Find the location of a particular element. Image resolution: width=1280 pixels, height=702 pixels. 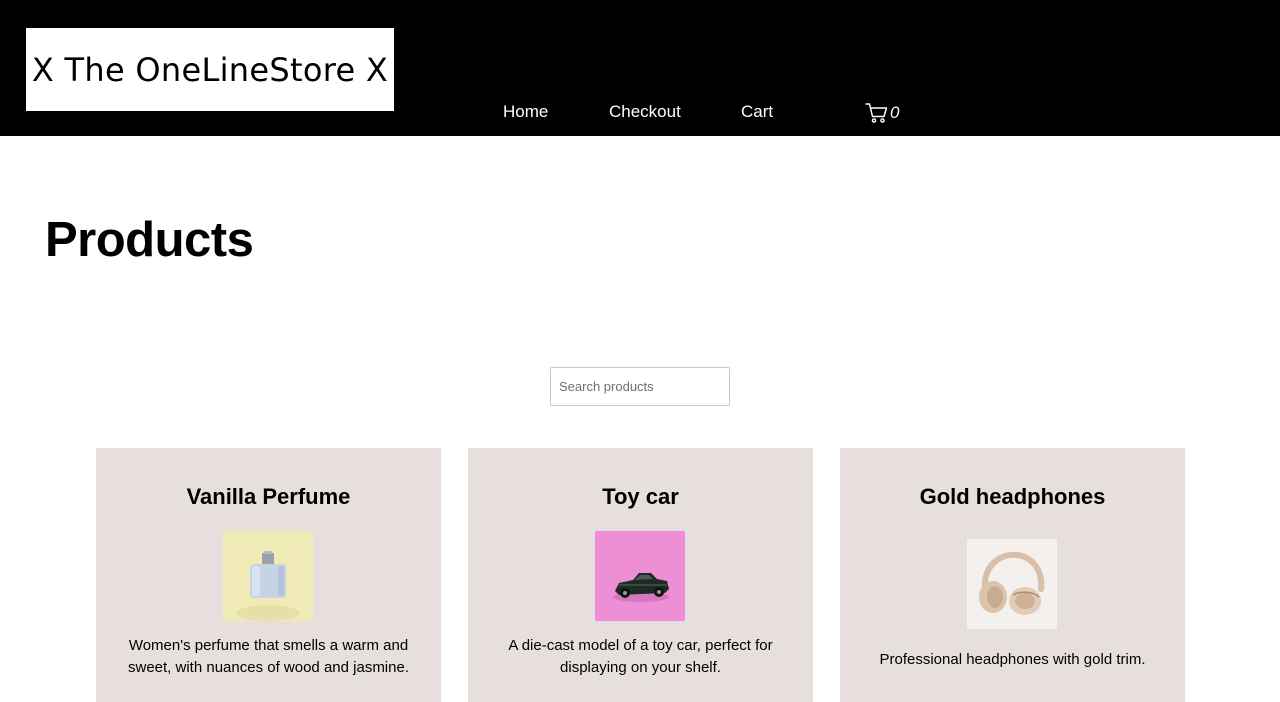

perfume-bottle-image is located at coordinates (268, 576).